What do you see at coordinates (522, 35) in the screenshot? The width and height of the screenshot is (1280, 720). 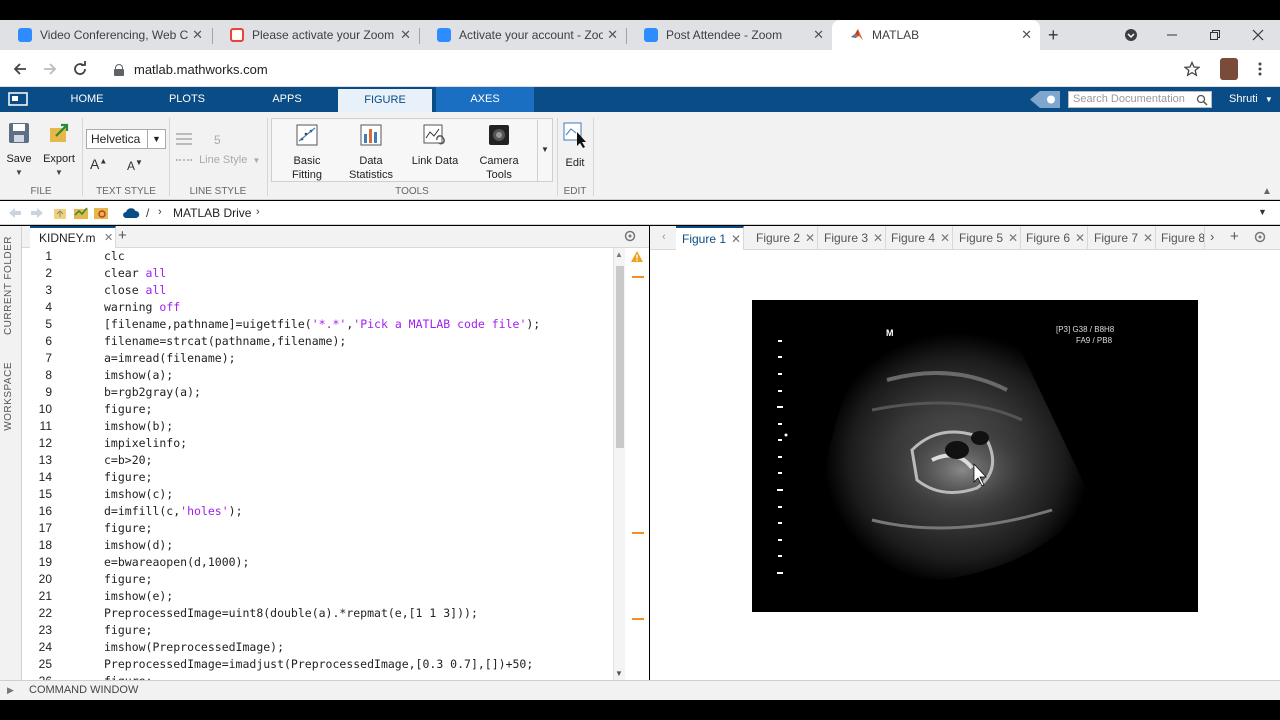 I see `browser-tab-activate-account: Activate your account - Zoom ✕` at bounding box center [522, 35].